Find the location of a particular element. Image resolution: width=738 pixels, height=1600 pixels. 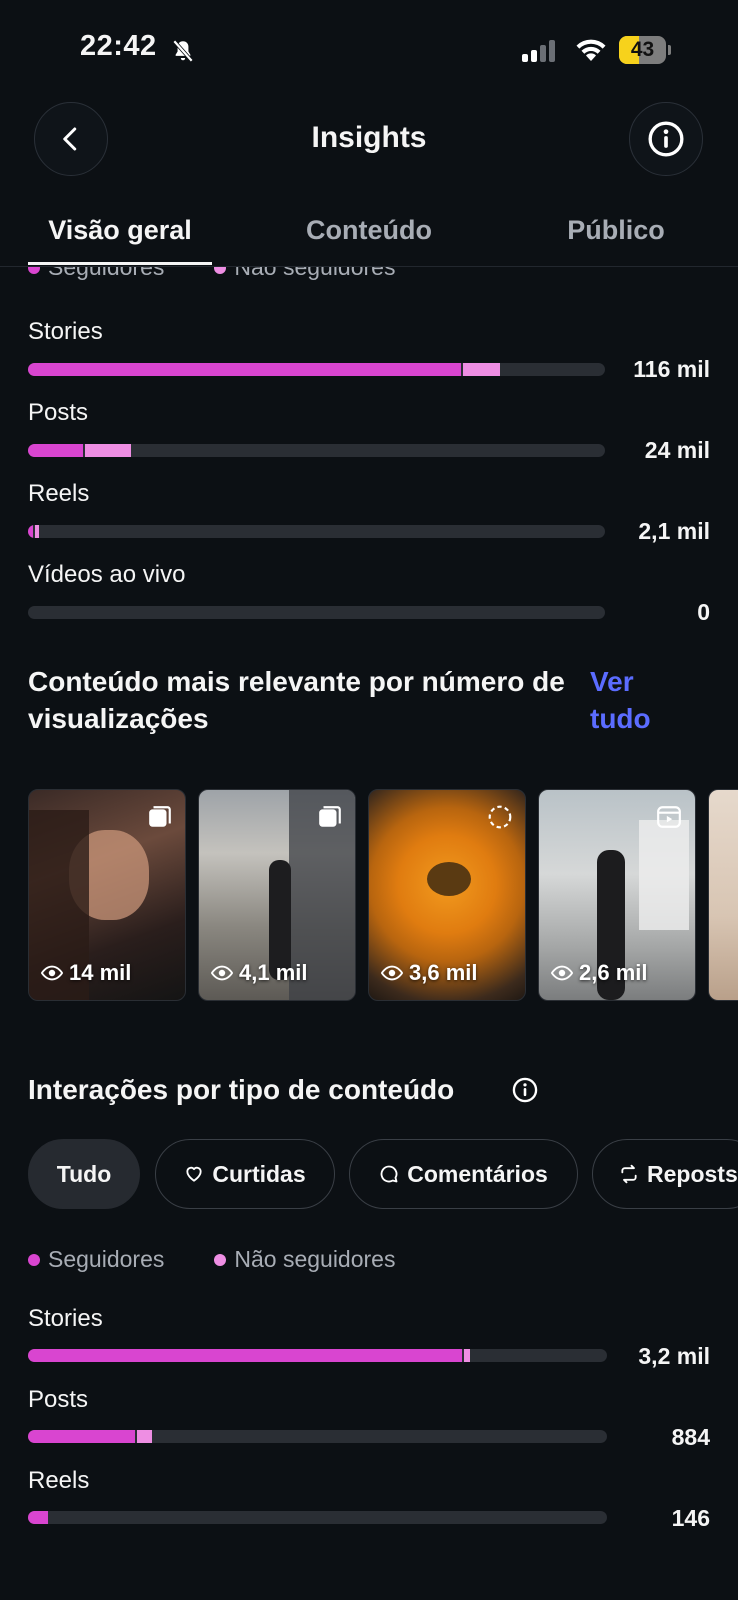

tab-audience: Público is located at coordinates (616, 230).